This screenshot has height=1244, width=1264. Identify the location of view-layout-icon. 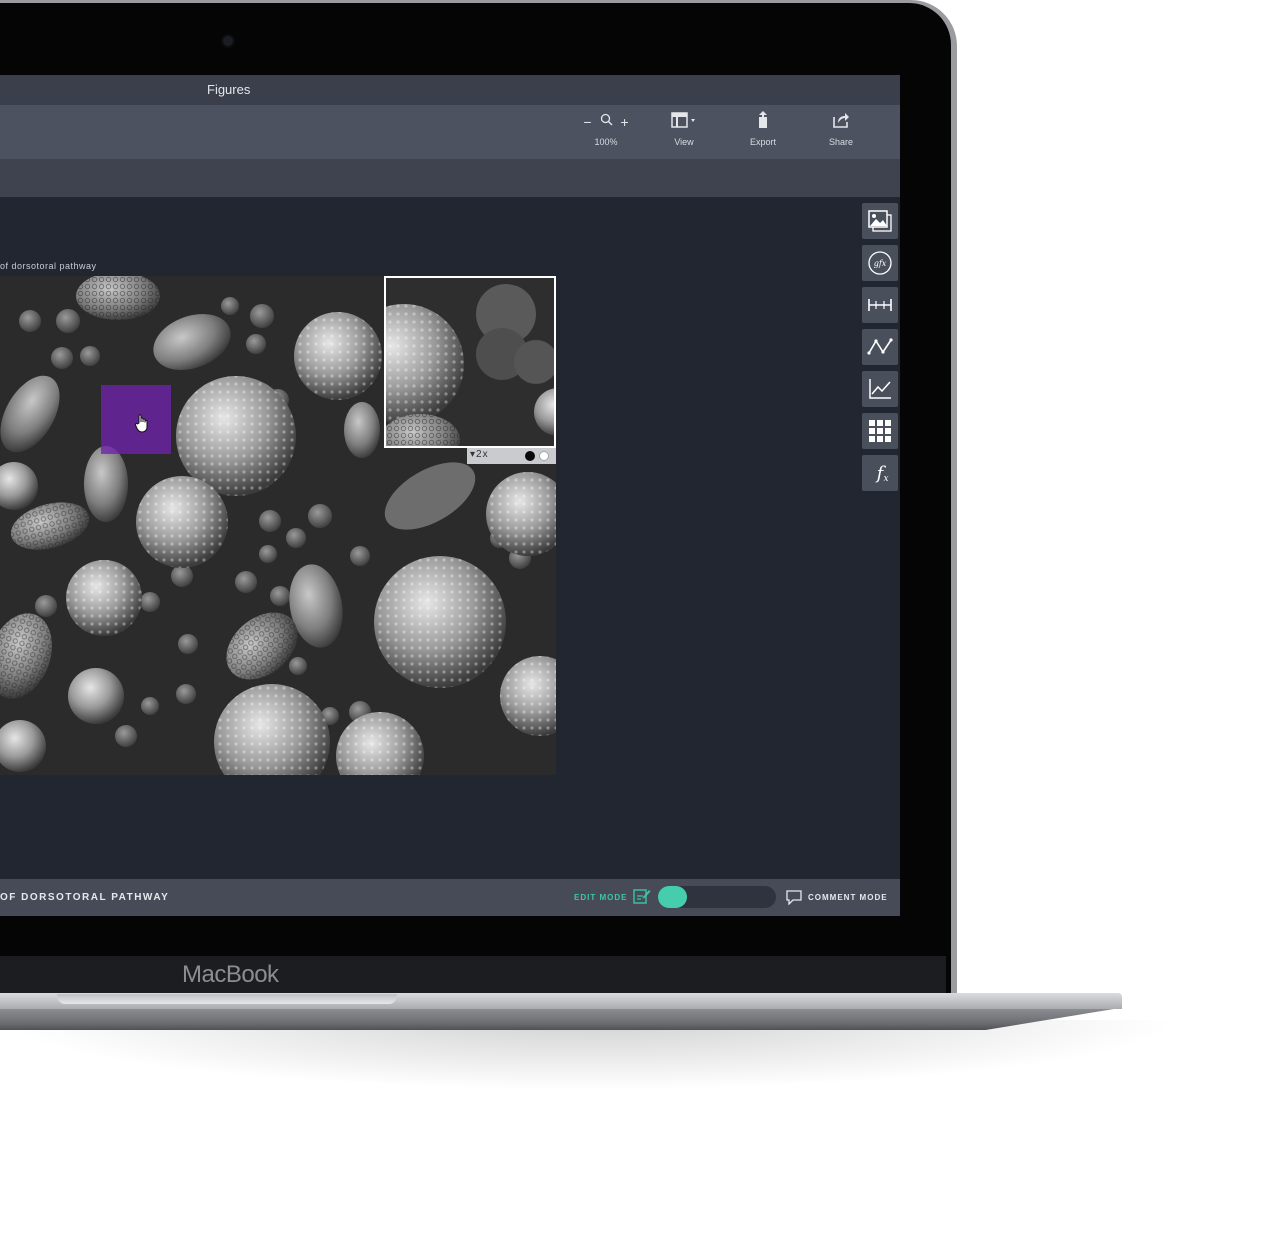
(684, 122).